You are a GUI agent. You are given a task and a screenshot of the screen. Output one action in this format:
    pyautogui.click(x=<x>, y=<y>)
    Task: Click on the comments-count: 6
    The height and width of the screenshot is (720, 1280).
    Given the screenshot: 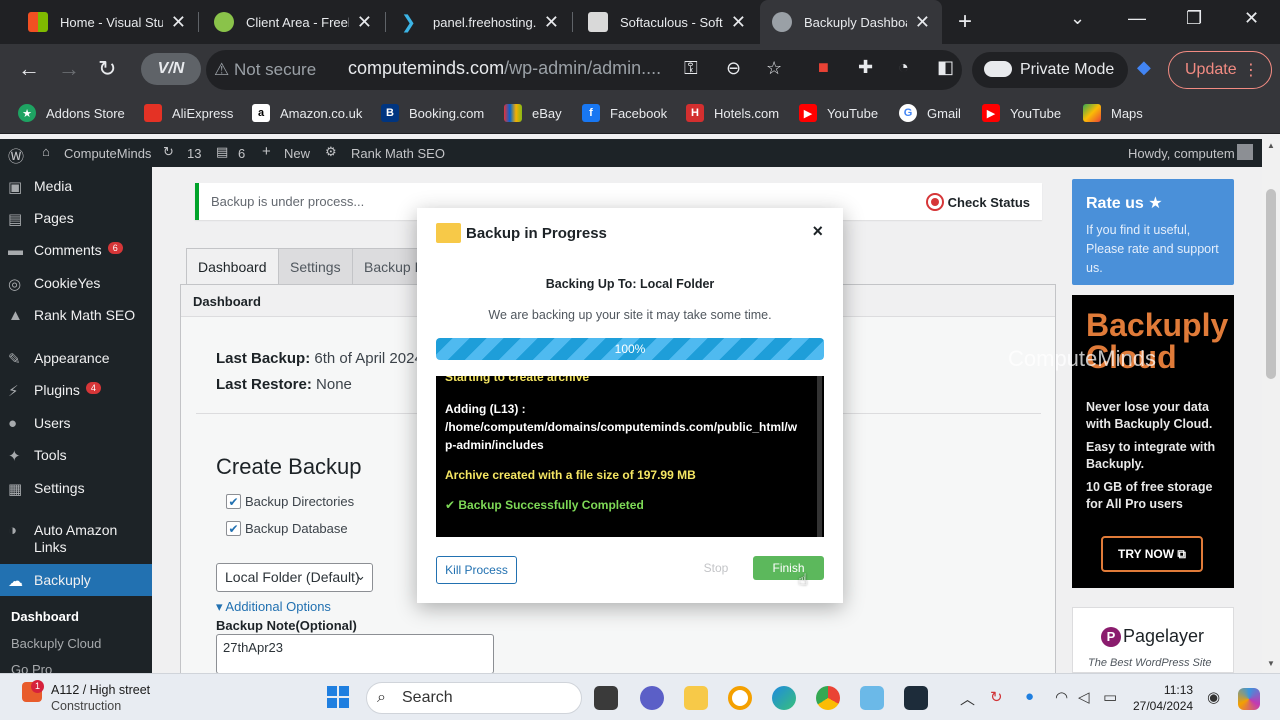 What is the action you would take?
    pyautogui.click(x=241, y=153)
    